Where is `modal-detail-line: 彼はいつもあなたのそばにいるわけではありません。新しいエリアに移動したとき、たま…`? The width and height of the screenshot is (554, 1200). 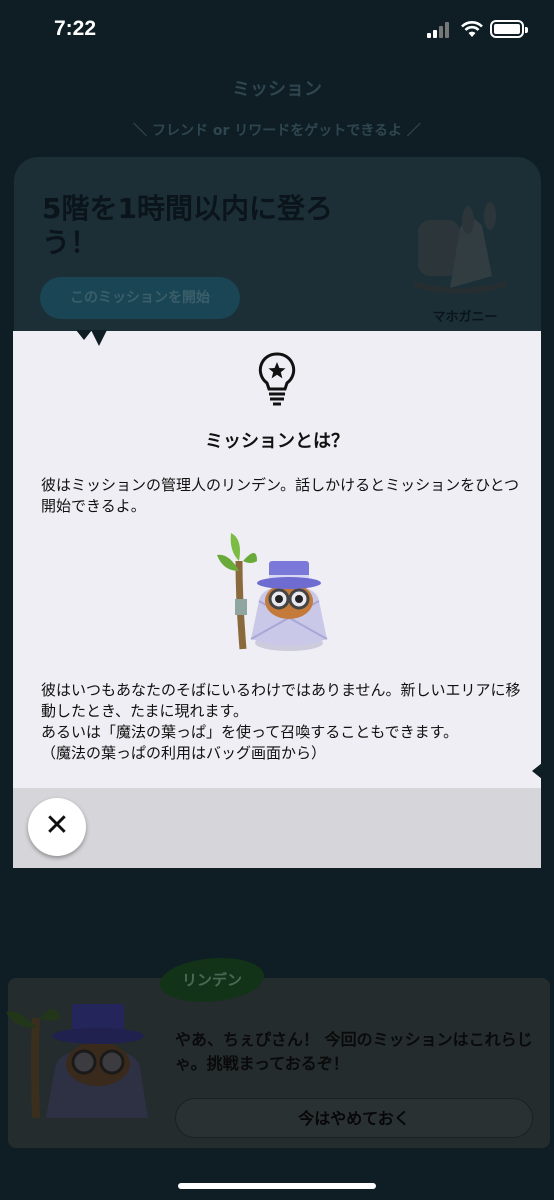 modal-detail-line: 彼はいつもあなたのそばにいるわけではありません。新しいエリアに移動したとき、たま… is located at coordinates (281, 700).